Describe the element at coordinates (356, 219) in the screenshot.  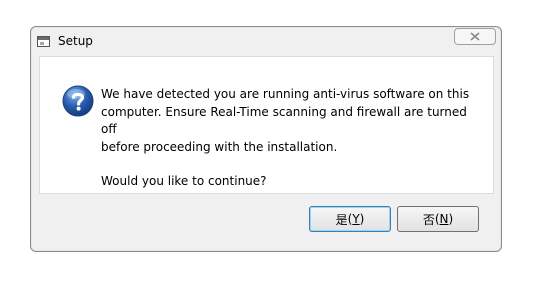
I see `yes-button-mnemonic: Y` at that location.